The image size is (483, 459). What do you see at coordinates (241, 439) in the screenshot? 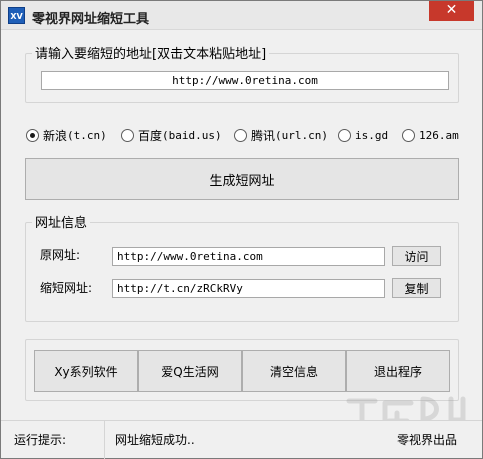
I see `status-bar: 运行提示: 网址缩短成功.. 零视界出品` at bounding box center [241, 439].